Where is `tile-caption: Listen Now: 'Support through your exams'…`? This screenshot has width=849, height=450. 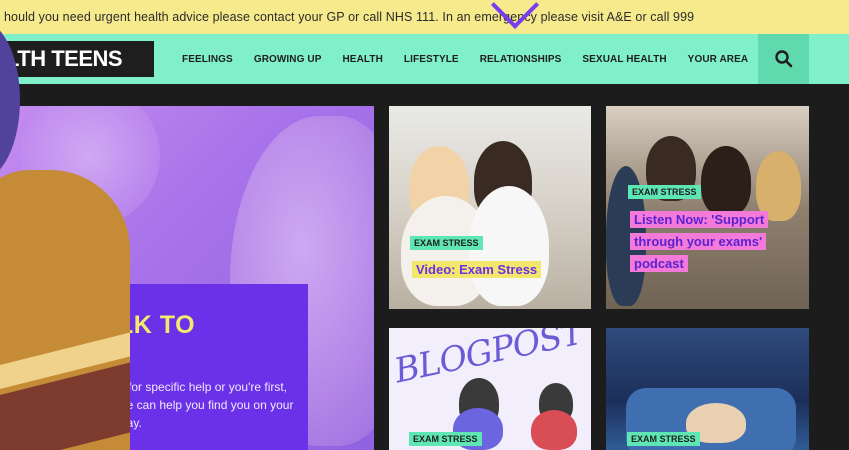
tile-caption: Listen Now: 'Support through your exams'… is located at coordinates (715, 242).